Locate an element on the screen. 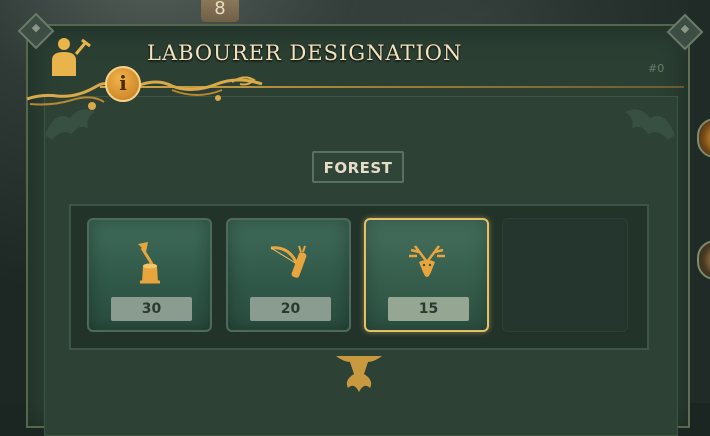  top-tab: 8 is located at coordinates (220, 11).